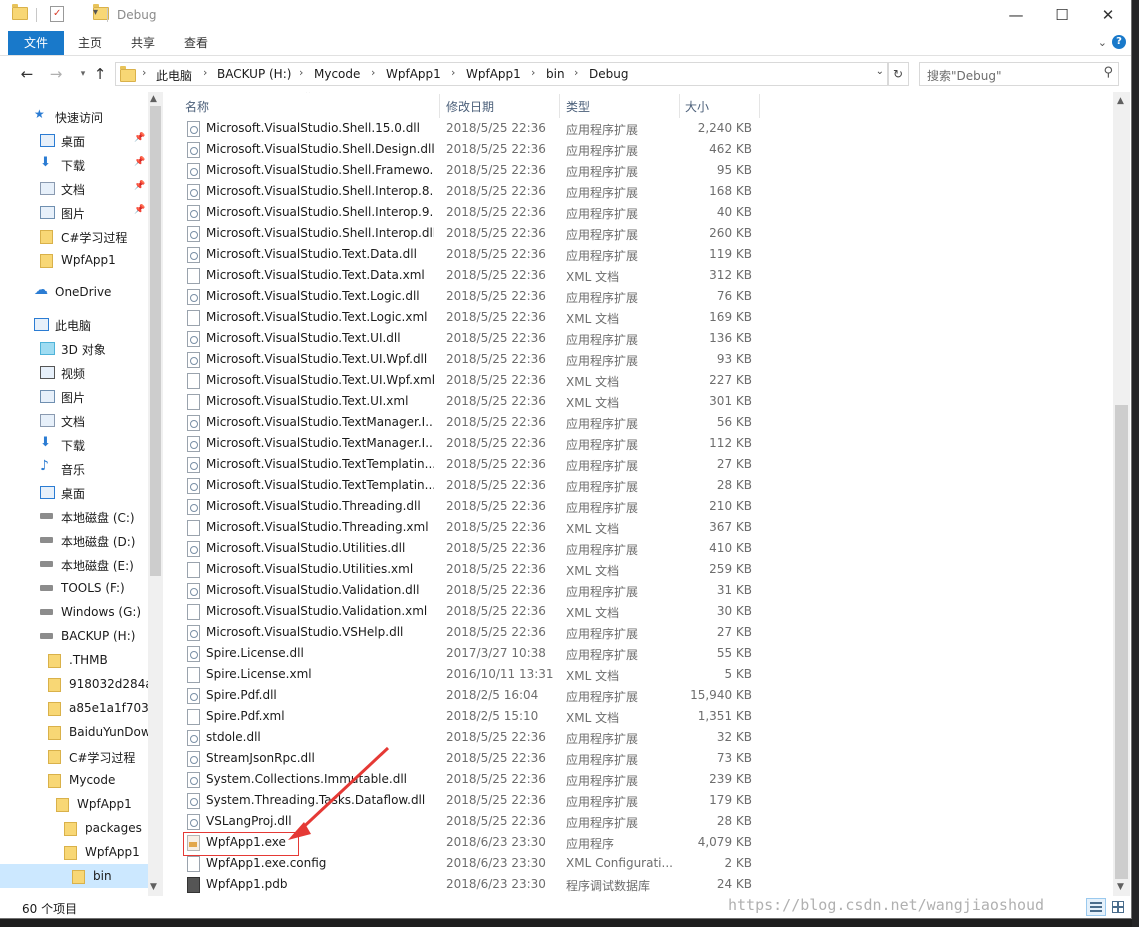  What do you see at coordinates (1096, 907) in the screenshot?
I see `details-view-button` at bounding box center [1096, 907].